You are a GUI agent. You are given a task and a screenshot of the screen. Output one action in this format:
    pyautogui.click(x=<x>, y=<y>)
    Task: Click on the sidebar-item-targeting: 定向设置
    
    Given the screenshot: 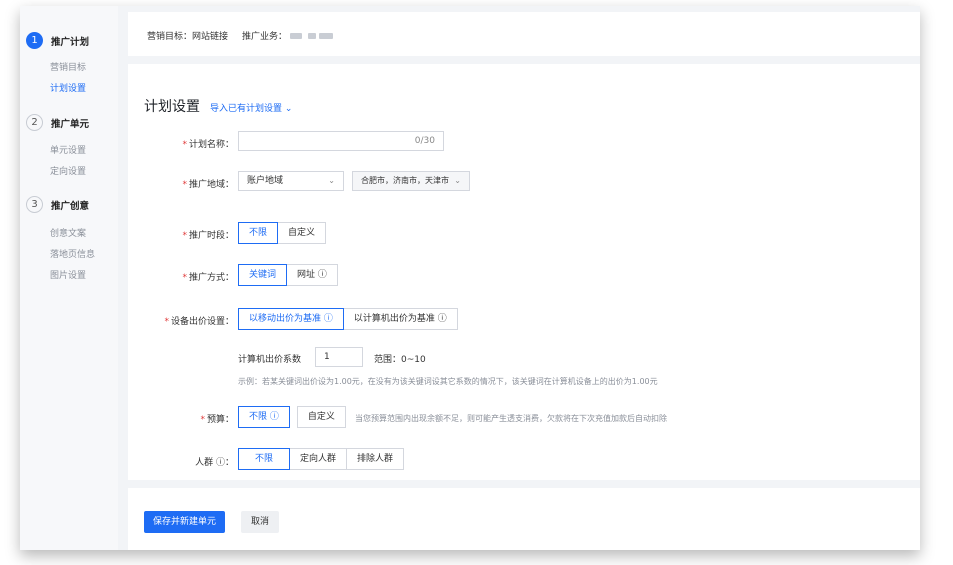 What is the action you would take?
    pyautogui.click(x=68, y=170)
    